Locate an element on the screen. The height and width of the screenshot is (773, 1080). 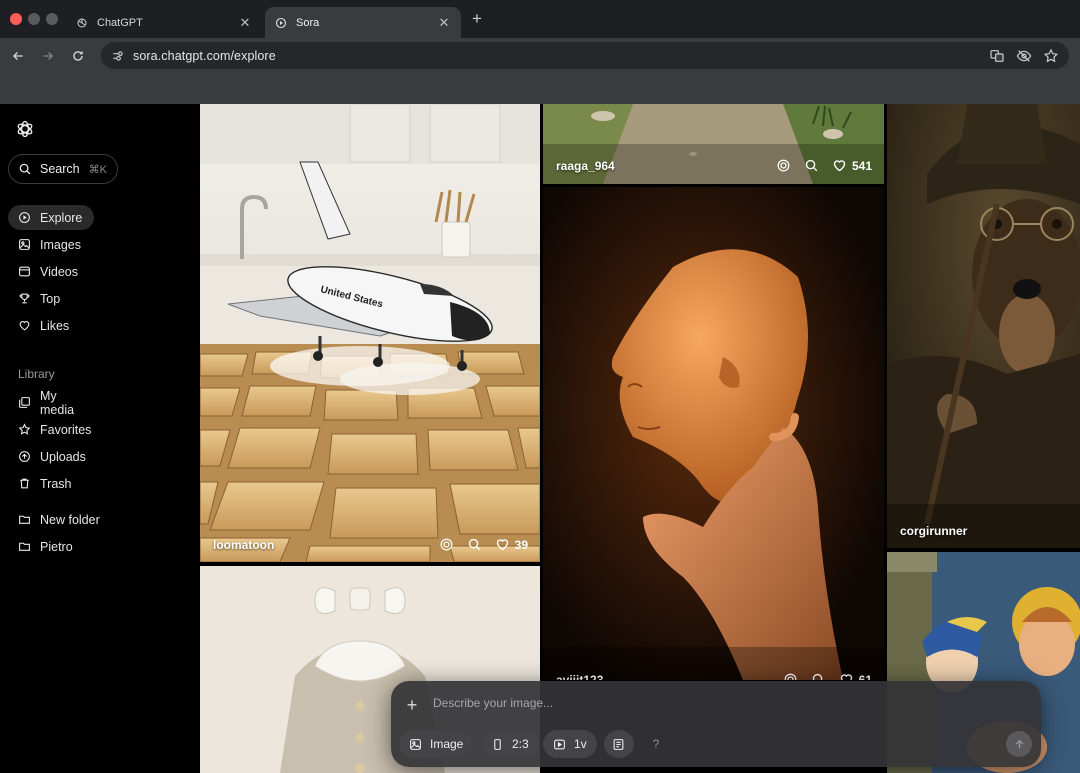
browser-toolbar: sora.chatgpt.com/explore is located at coordinates (540, 55).